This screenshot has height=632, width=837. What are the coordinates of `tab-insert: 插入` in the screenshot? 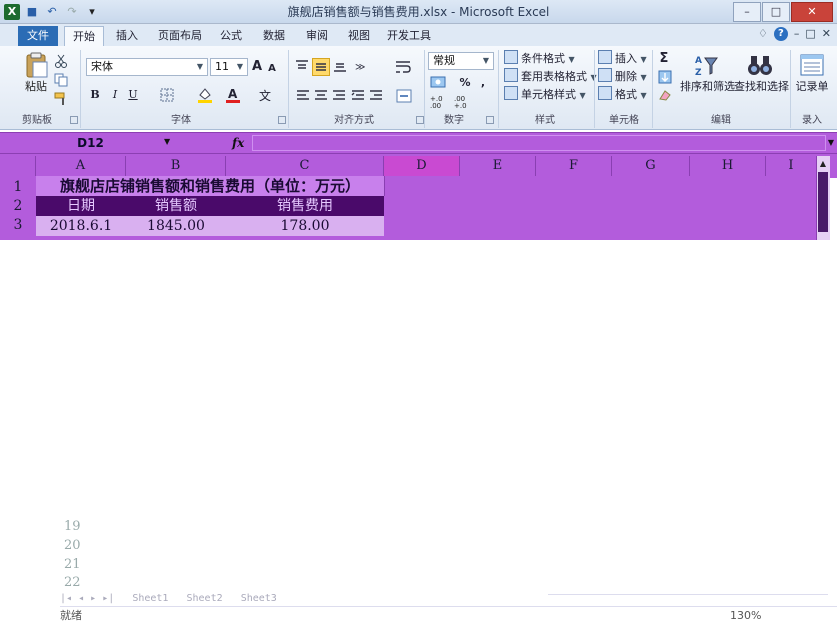 It's located at (127, 36).